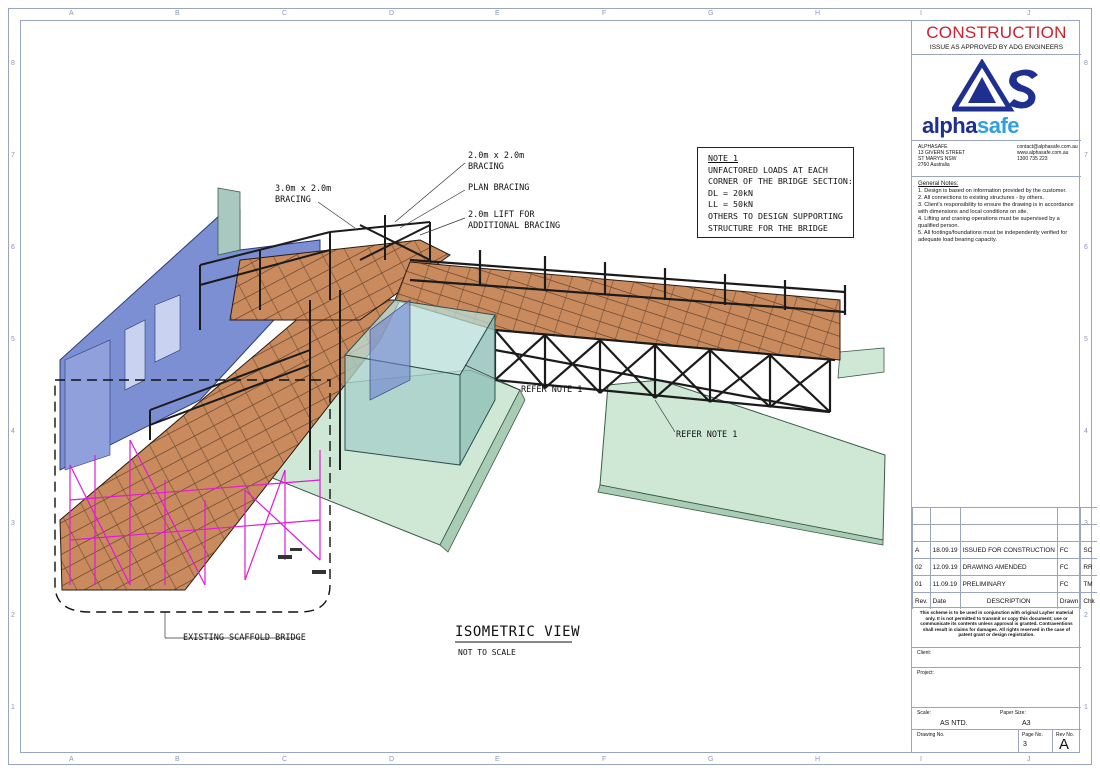 The width and height of the screenshot is (1100, 773). What do you see at coordinates (768, 227) in the screenshot?
I see `note-line: STRUCTURE FOR THE BRIDGE` at bounding box center [768, 227].